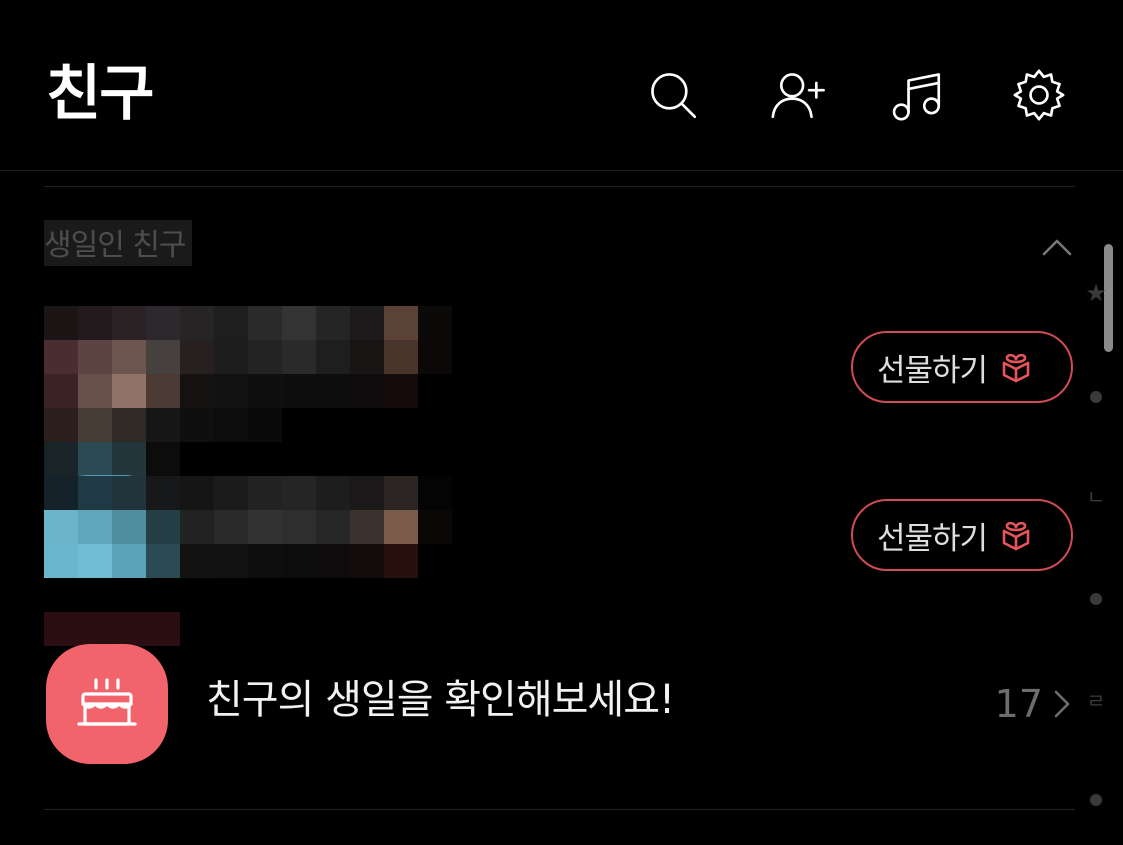 The height and width of the screenshot is (845, 1123). I want to click on index-item-nieun: ㄴ, so click(1096, 497).